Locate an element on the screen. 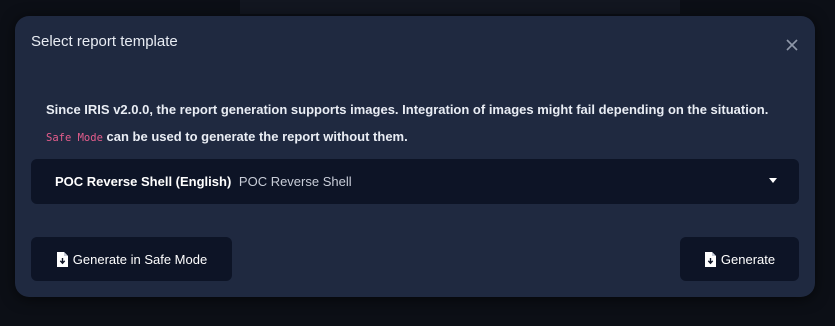 The height and width of the screenshot is (326, 835). generate-button: Generate is located at coordinates (739, 259).